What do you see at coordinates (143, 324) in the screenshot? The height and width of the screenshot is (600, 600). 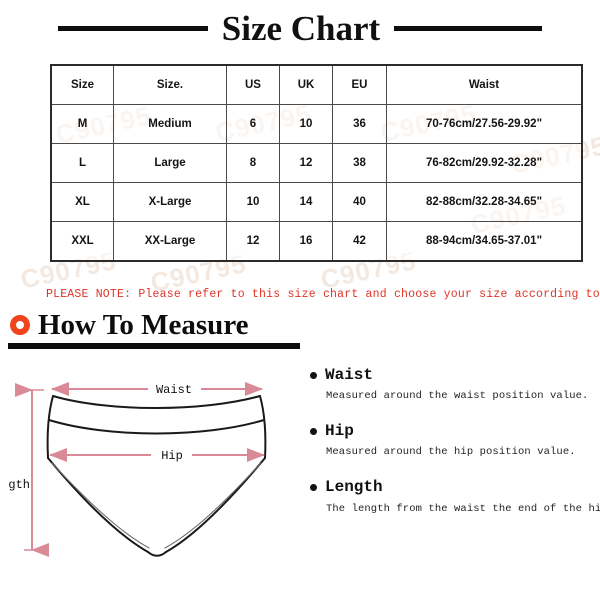 I see `how-to-measure-title: How To Measure` at bounding box center [143, 324].